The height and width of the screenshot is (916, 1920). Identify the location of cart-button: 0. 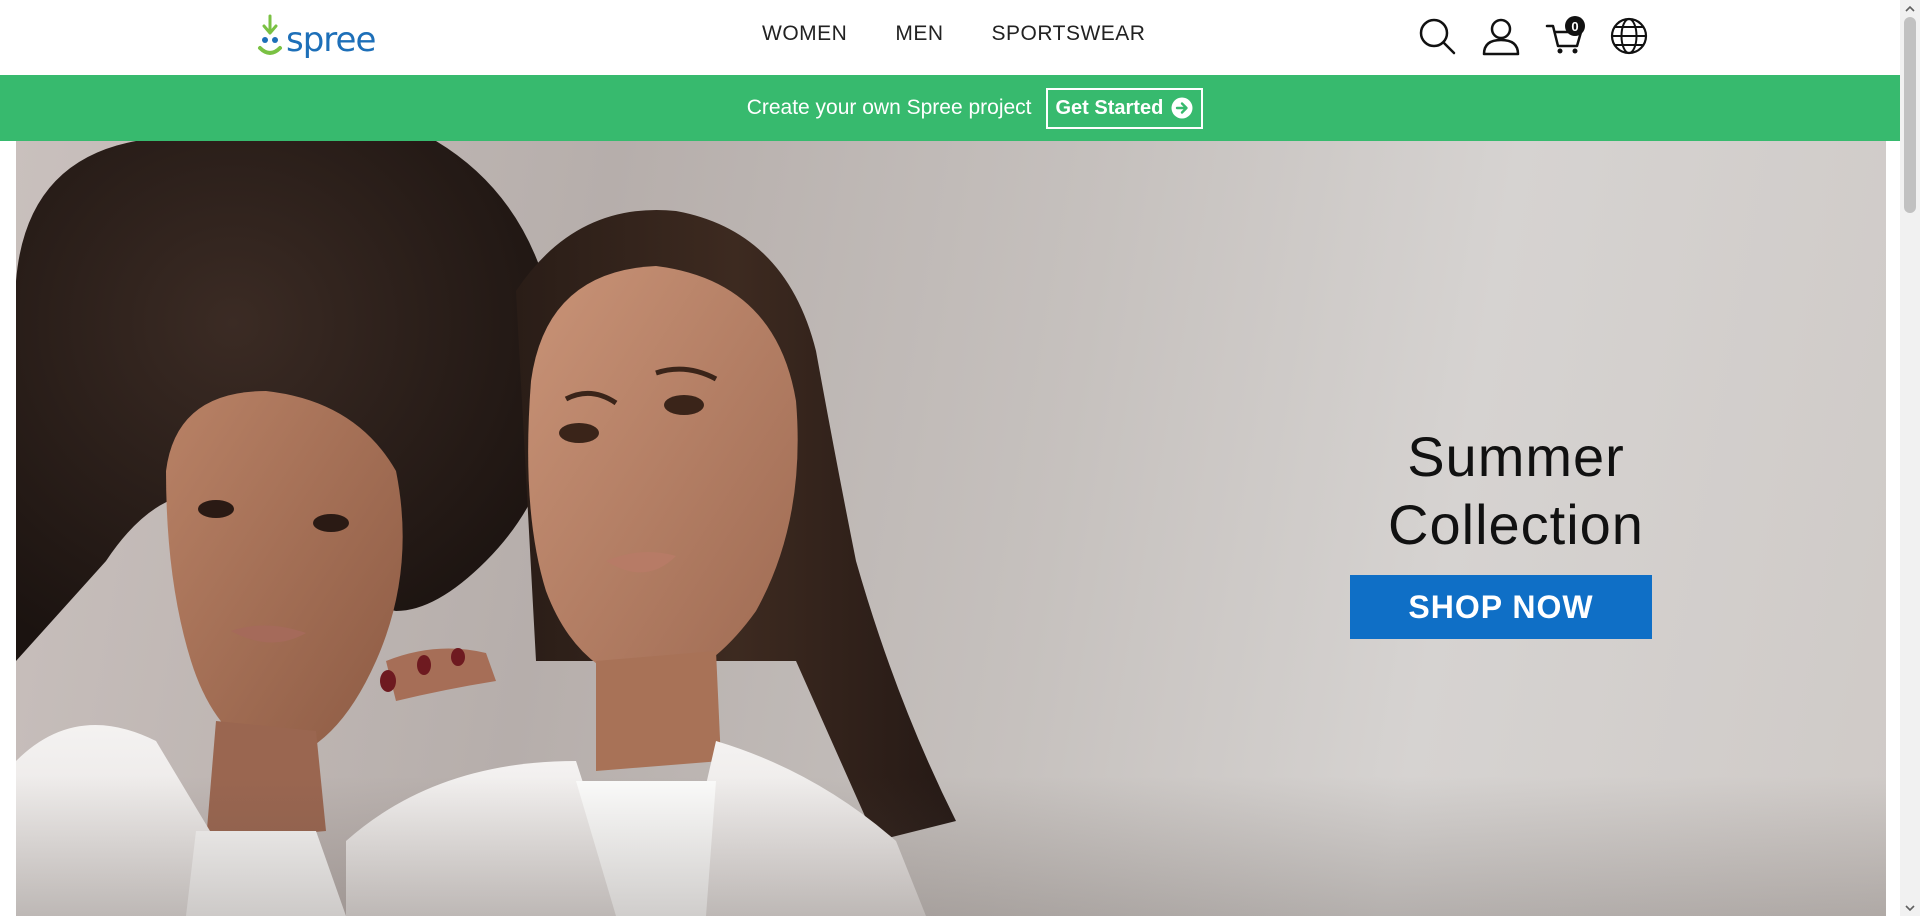
(1565, 36).